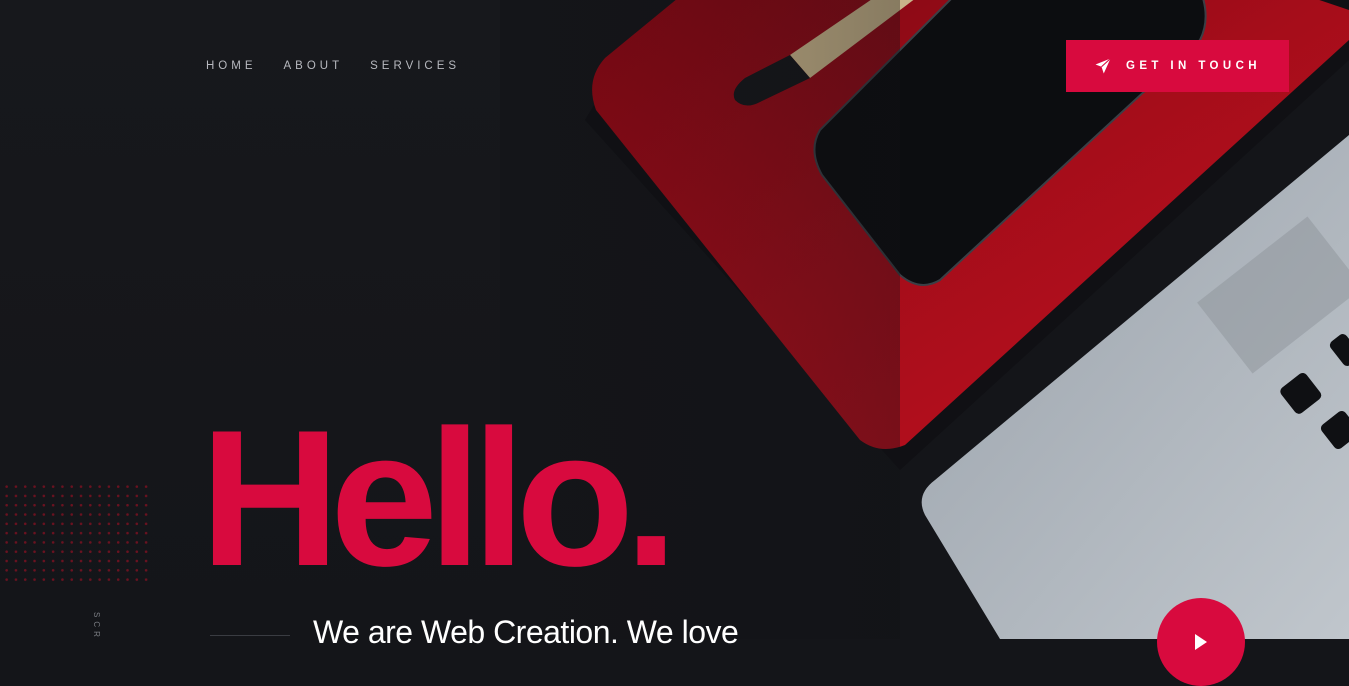 This screenshot has height=686, width=1349. I want to click on get-in-touch-label: GET IN TOUCH, so click(1193, 66).